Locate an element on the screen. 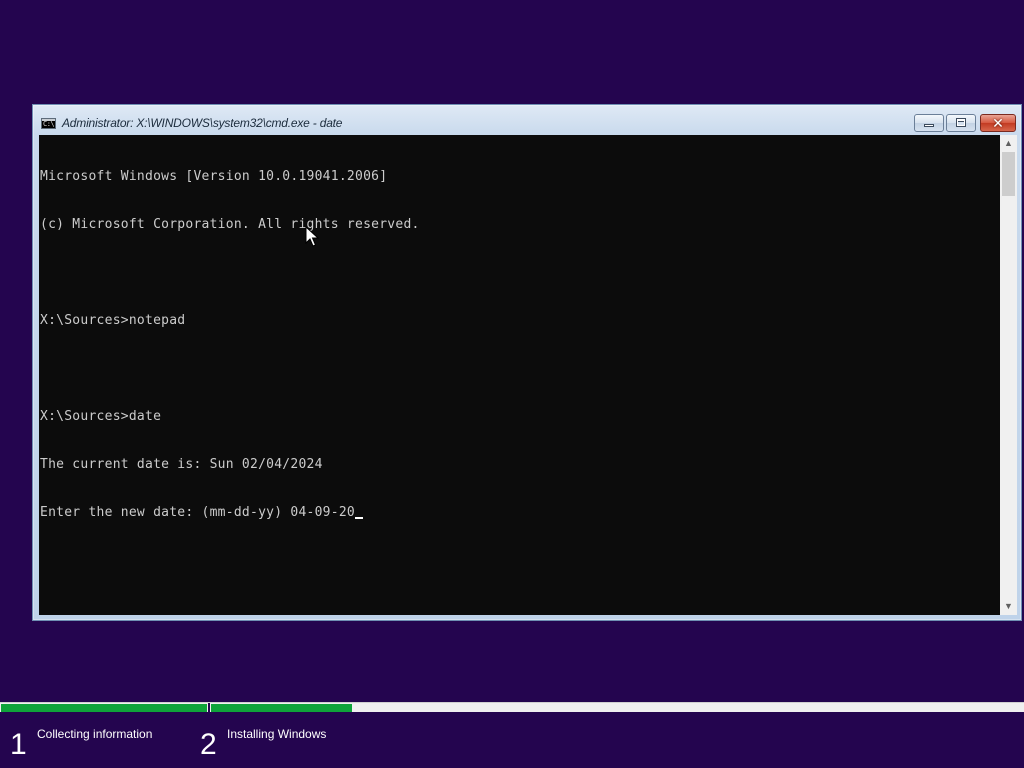 This screenshot has width=1024, height=768. maximize-button is located at coordinates (961, 123).